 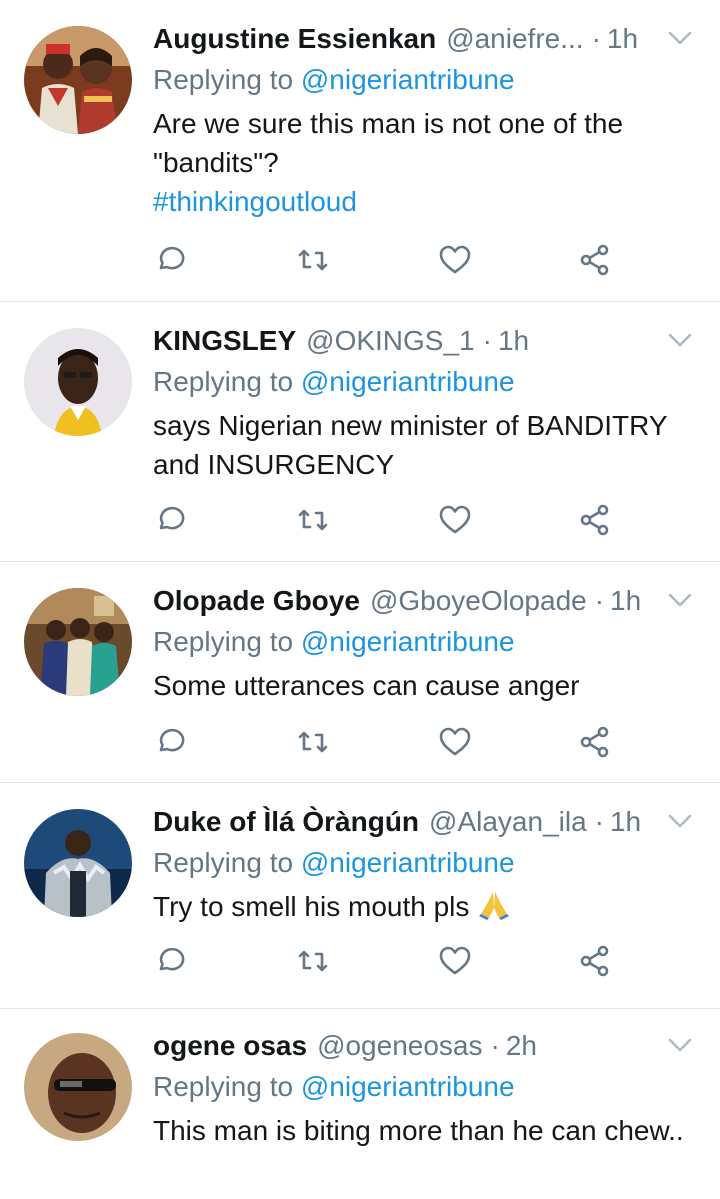 I want to click on display-name: ogene osas, so click(x=230, y=1046).